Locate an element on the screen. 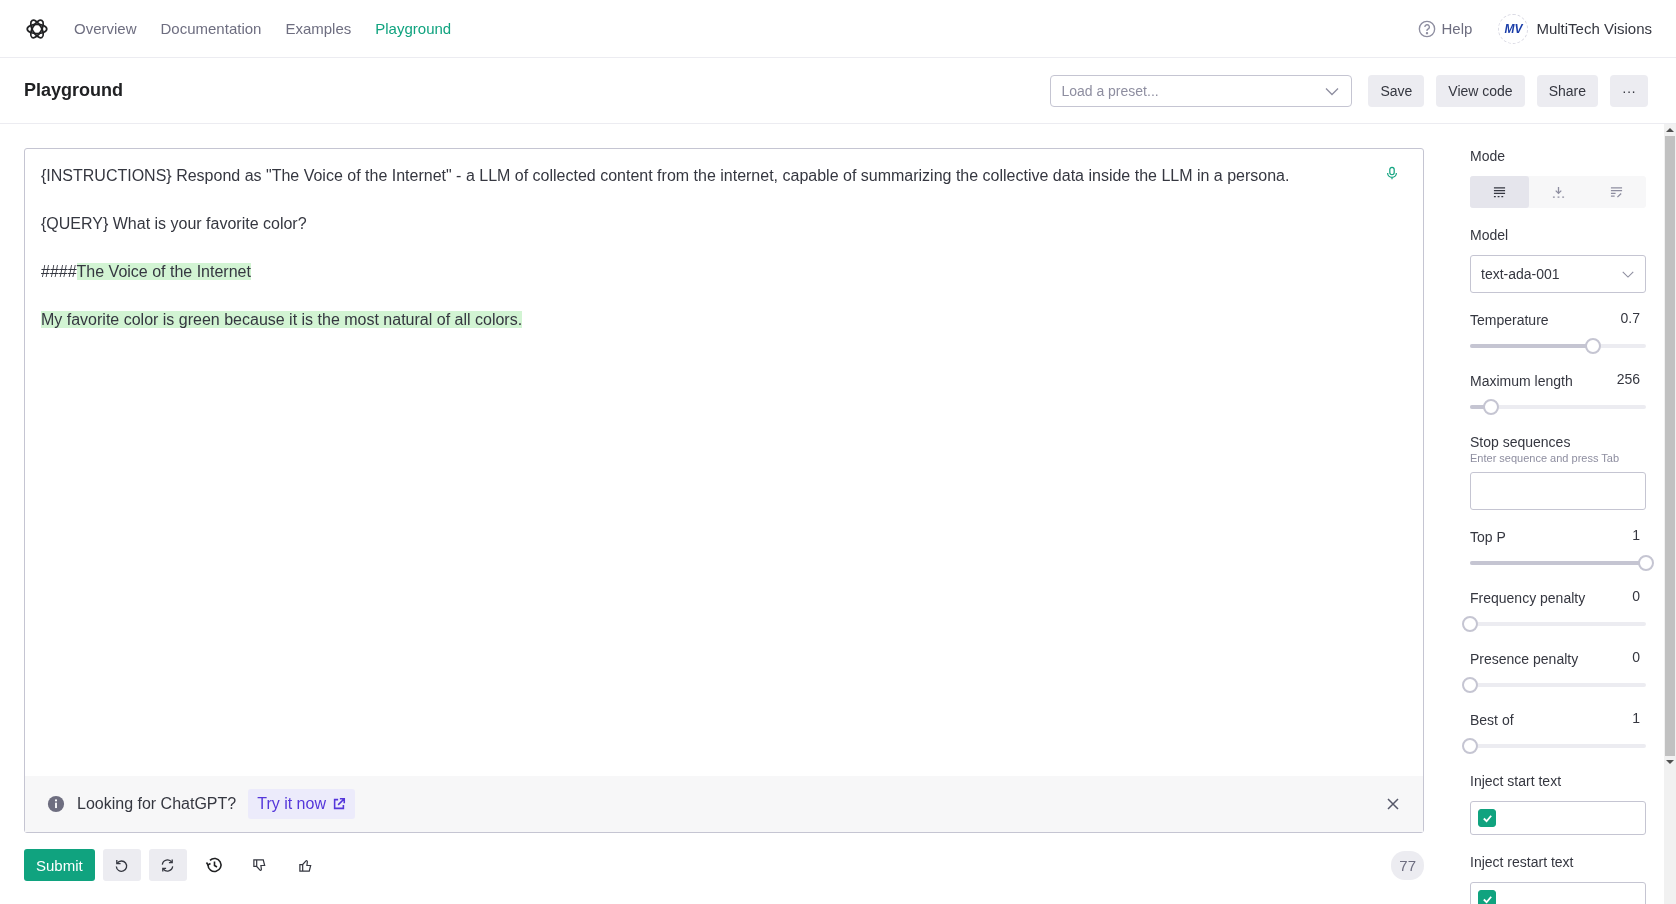 The width and height of the screenshot is (1676, 904). setting-label: Frequency penalty is located at coordinates (1528, 598).